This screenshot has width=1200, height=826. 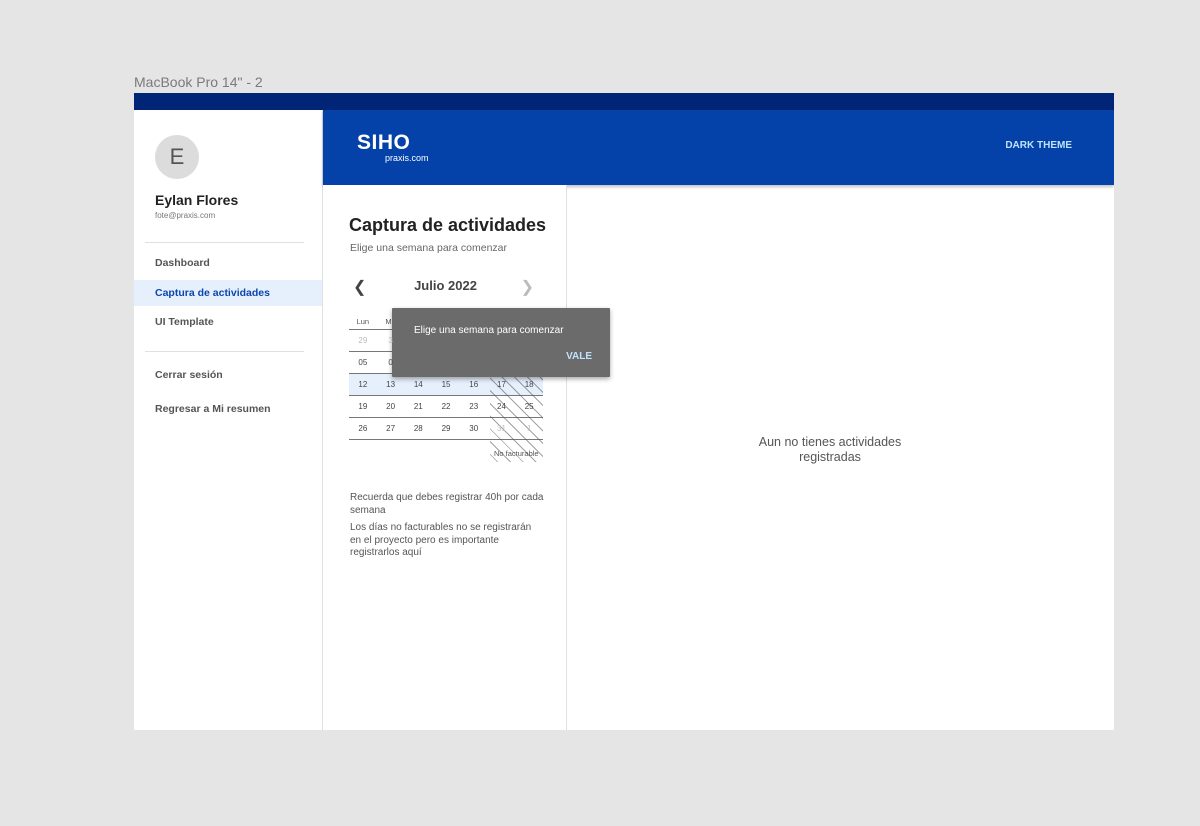 What do you see at coordinates (516, 453) in the screenshot?
I see `non-billable-legend: No facturable` at bounding box center [516, 453].